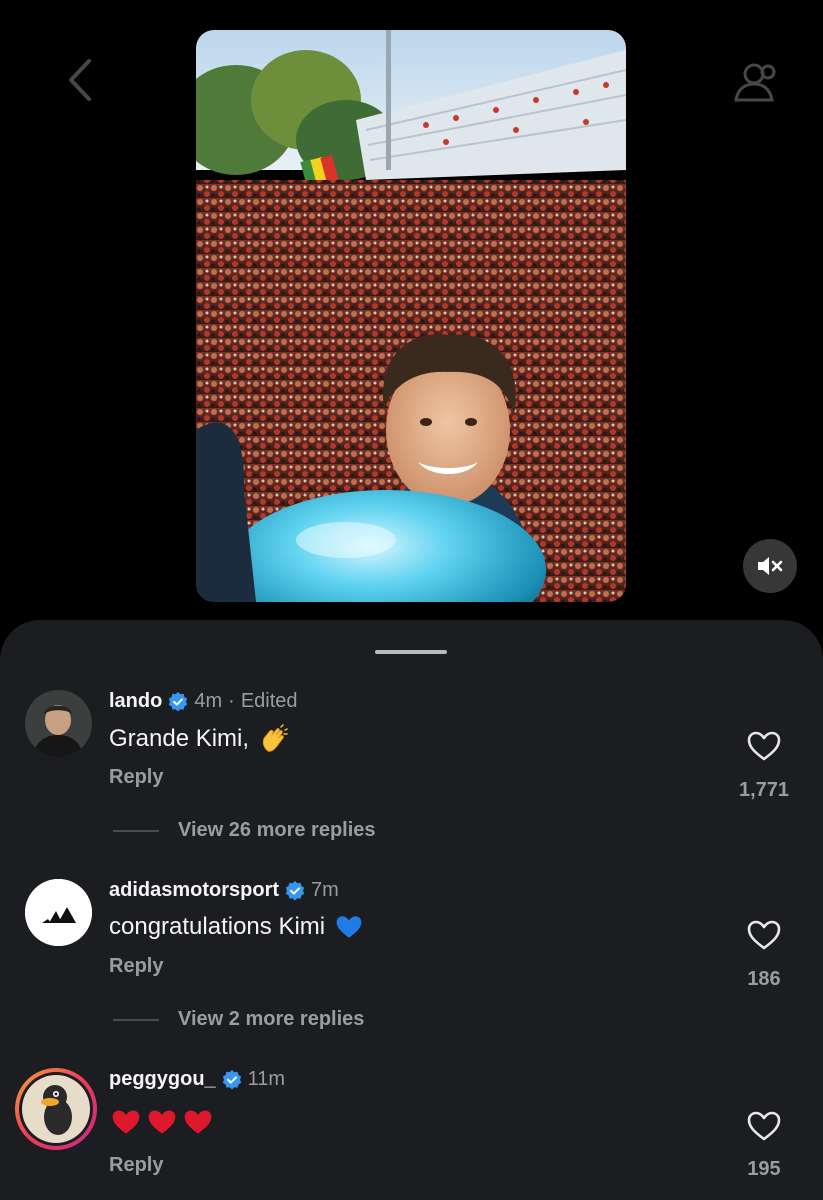  Describe the element at coordinates (274, 739) in the screenshot. I see `clapping-hands-icon` at that location.